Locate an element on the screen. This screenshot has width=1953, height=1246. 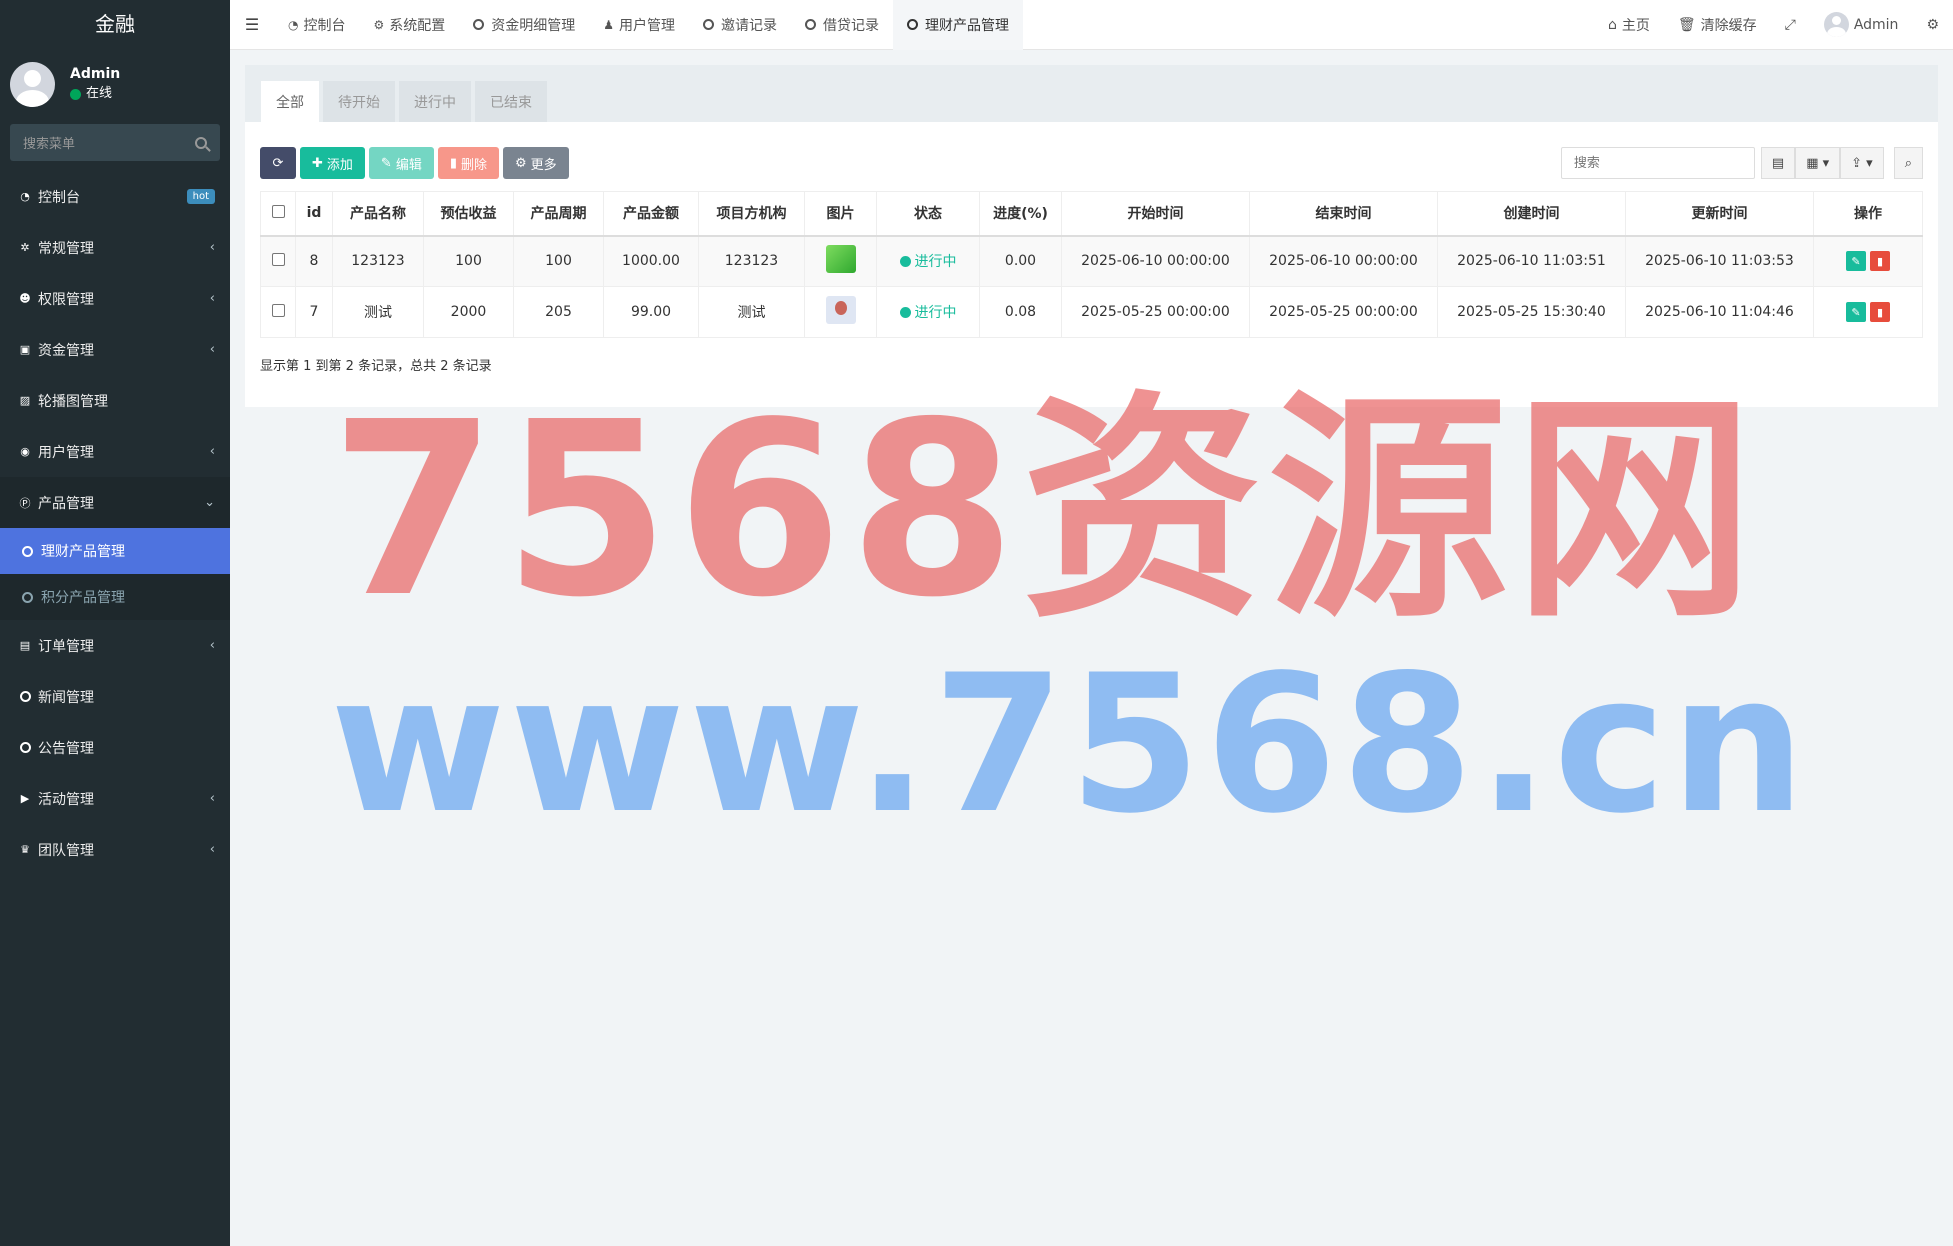
tab-user-management: ♟ 用户管理 is located at coordinates (639, 25).